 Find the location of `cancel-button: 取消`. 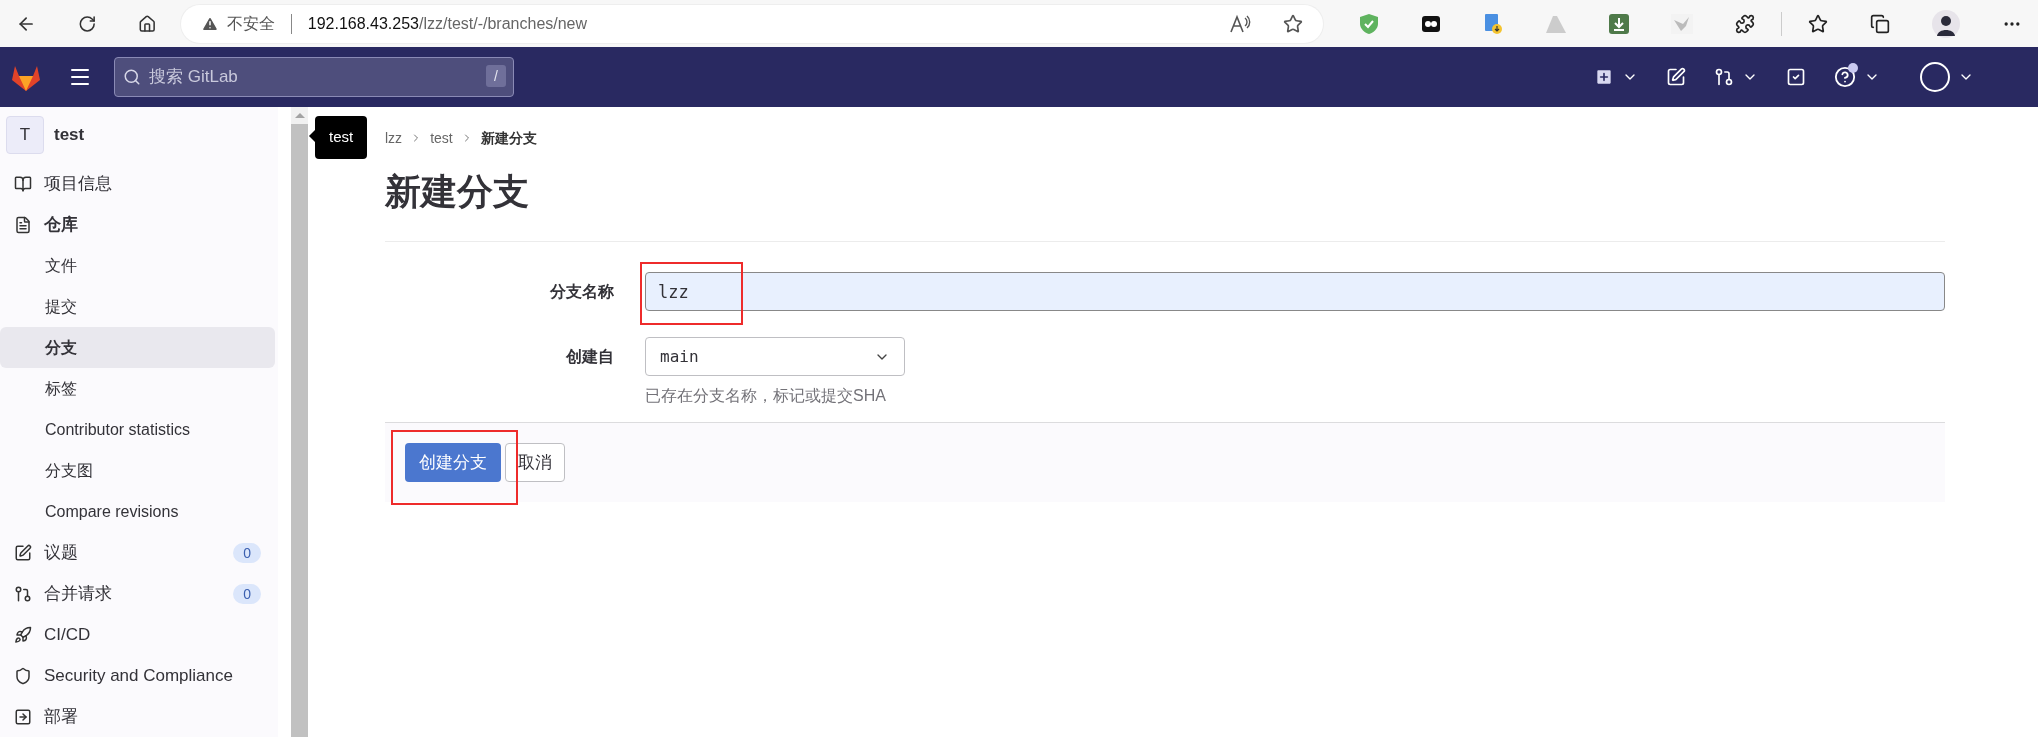

cancel-button: 取消 is located at coordinates (535, 462).